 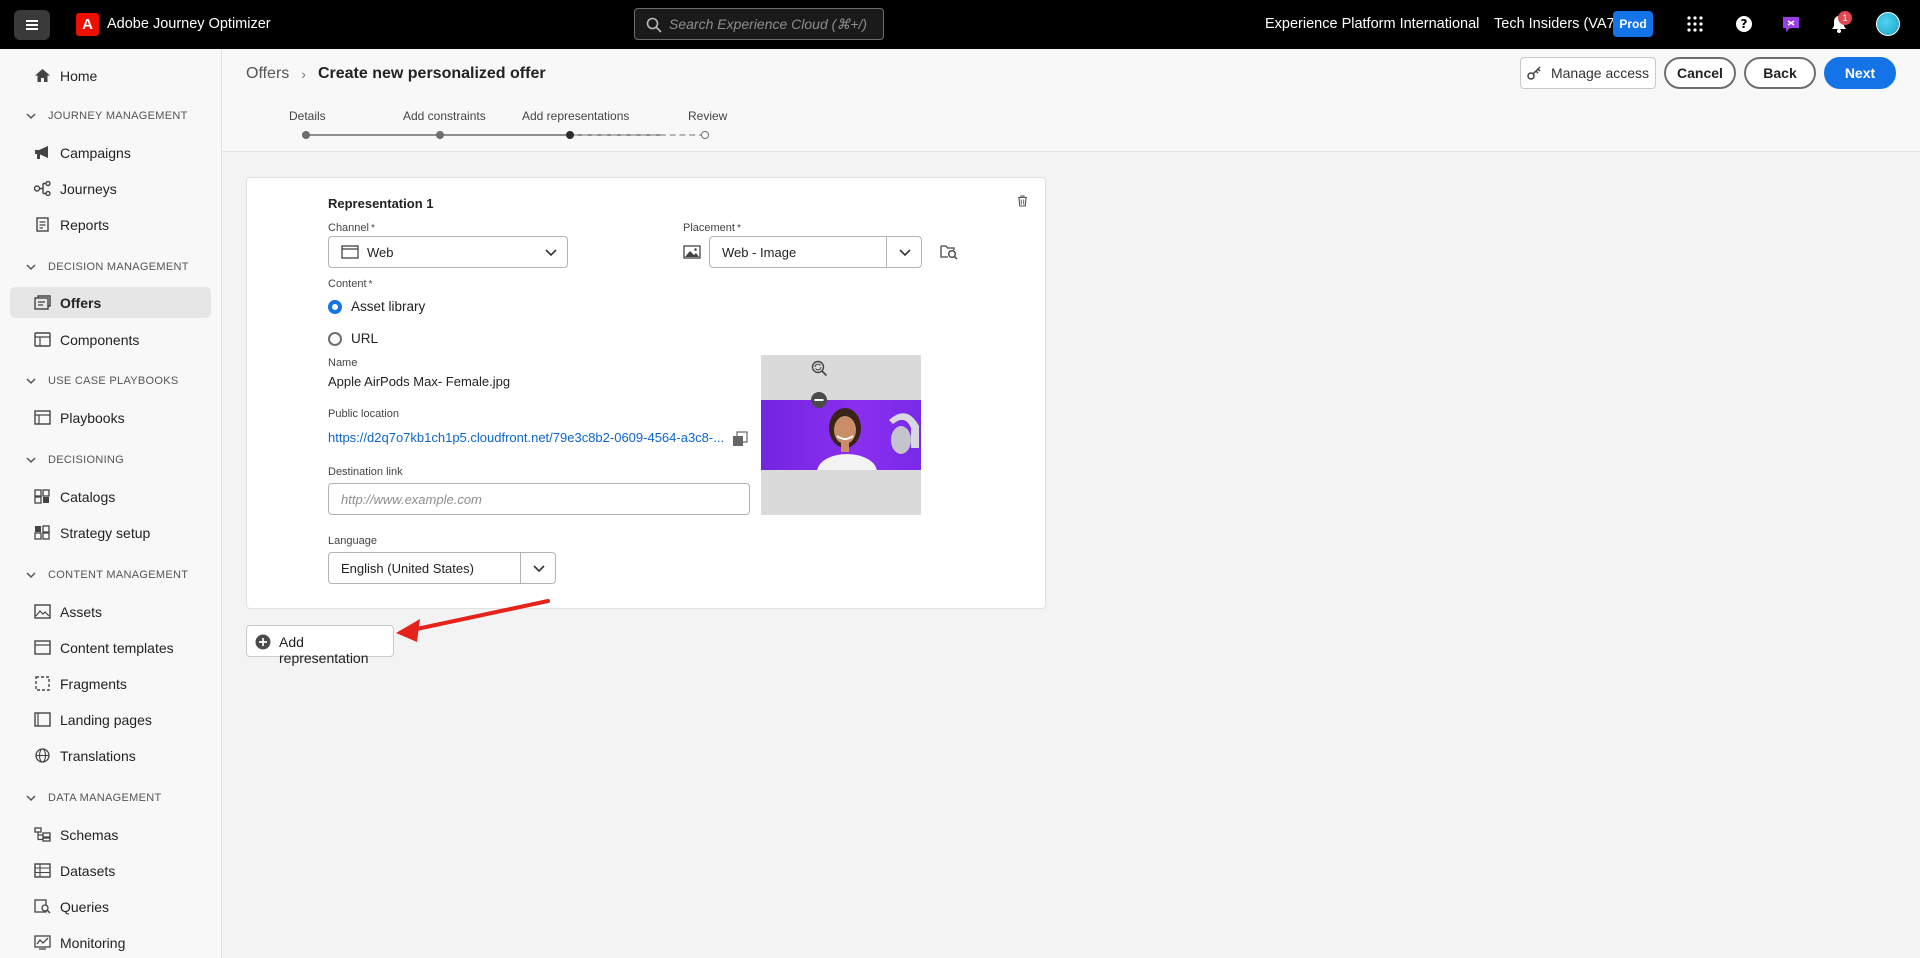 I want to click on representation-title: Representation 1, so click(x=381, y=203).